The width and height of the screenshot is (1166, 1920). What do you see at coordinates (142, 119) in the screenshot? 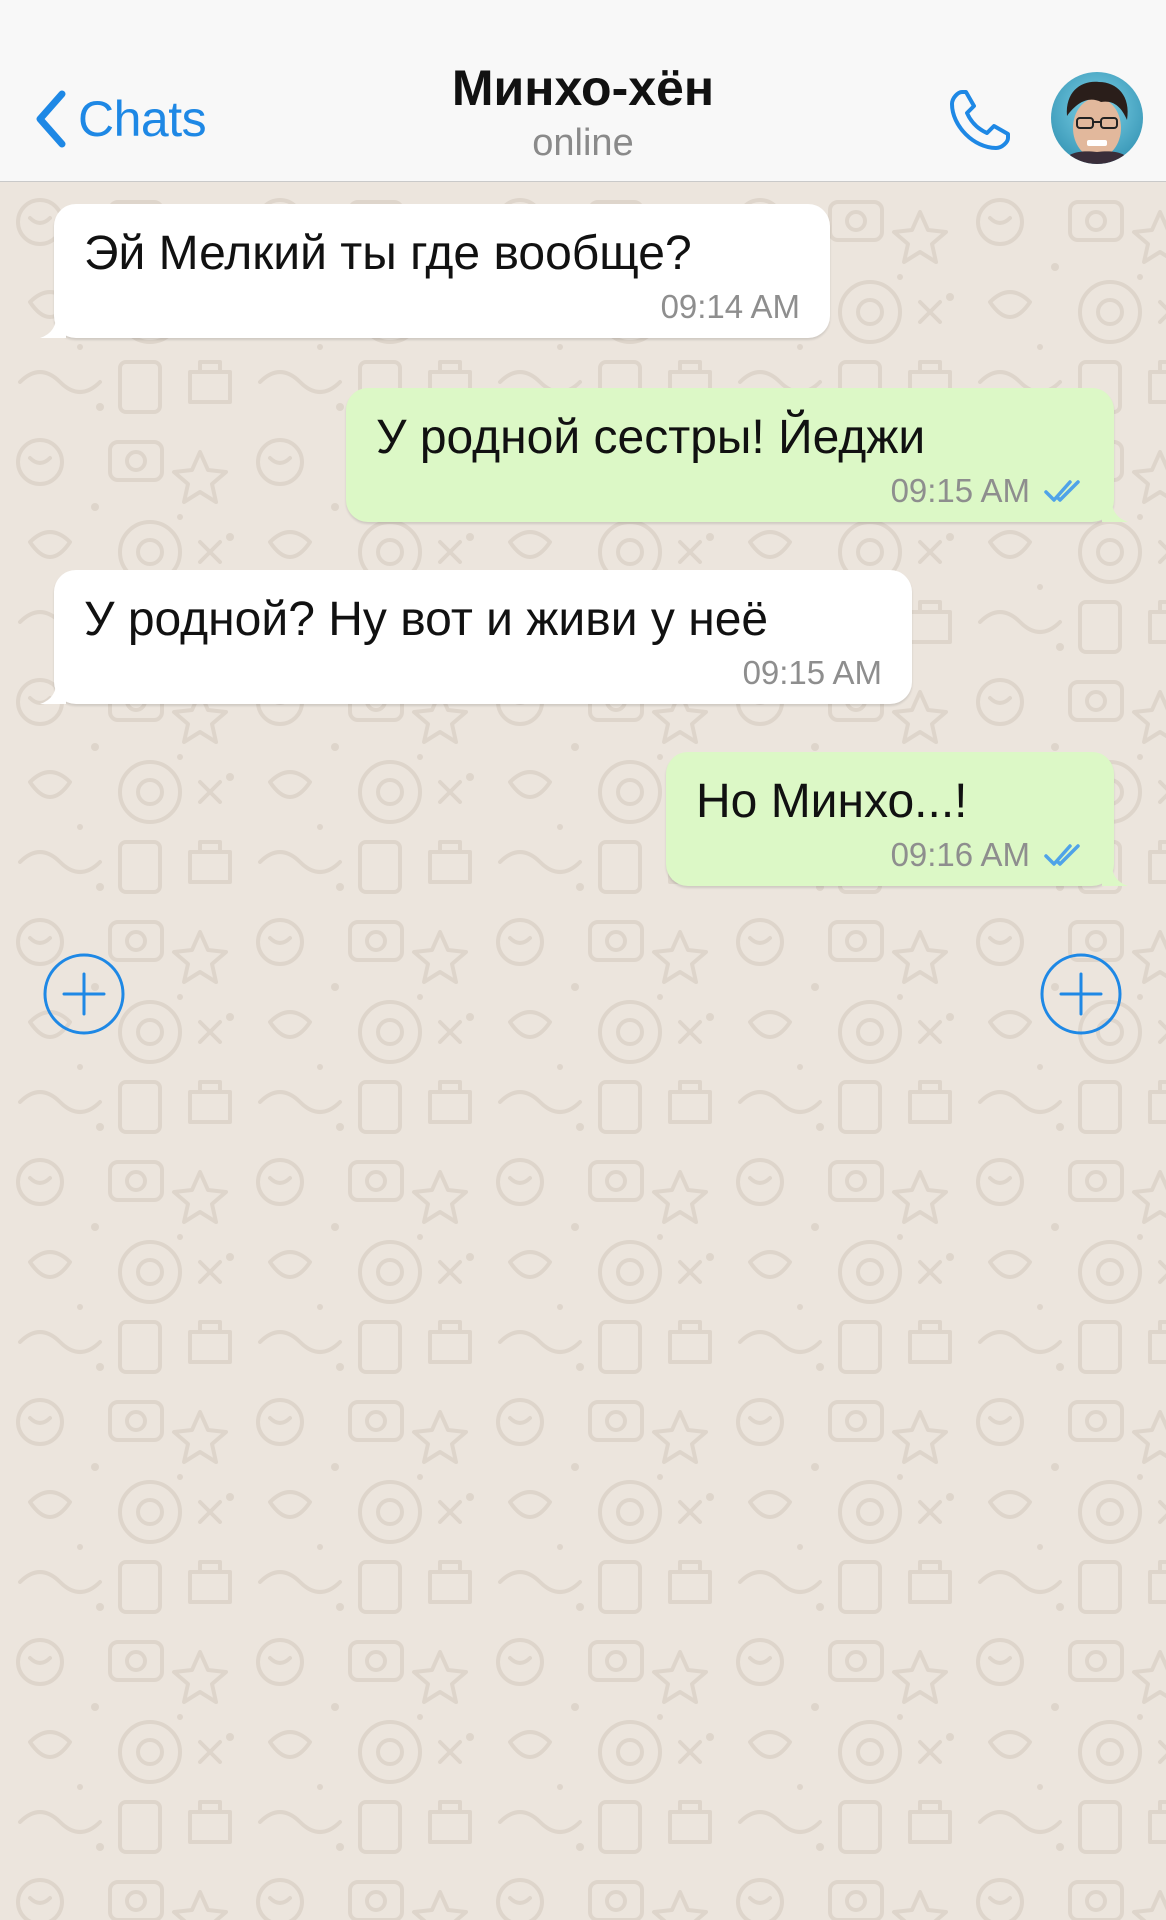
I see `back-button-label: Chats` at bounding box center [142, 119].